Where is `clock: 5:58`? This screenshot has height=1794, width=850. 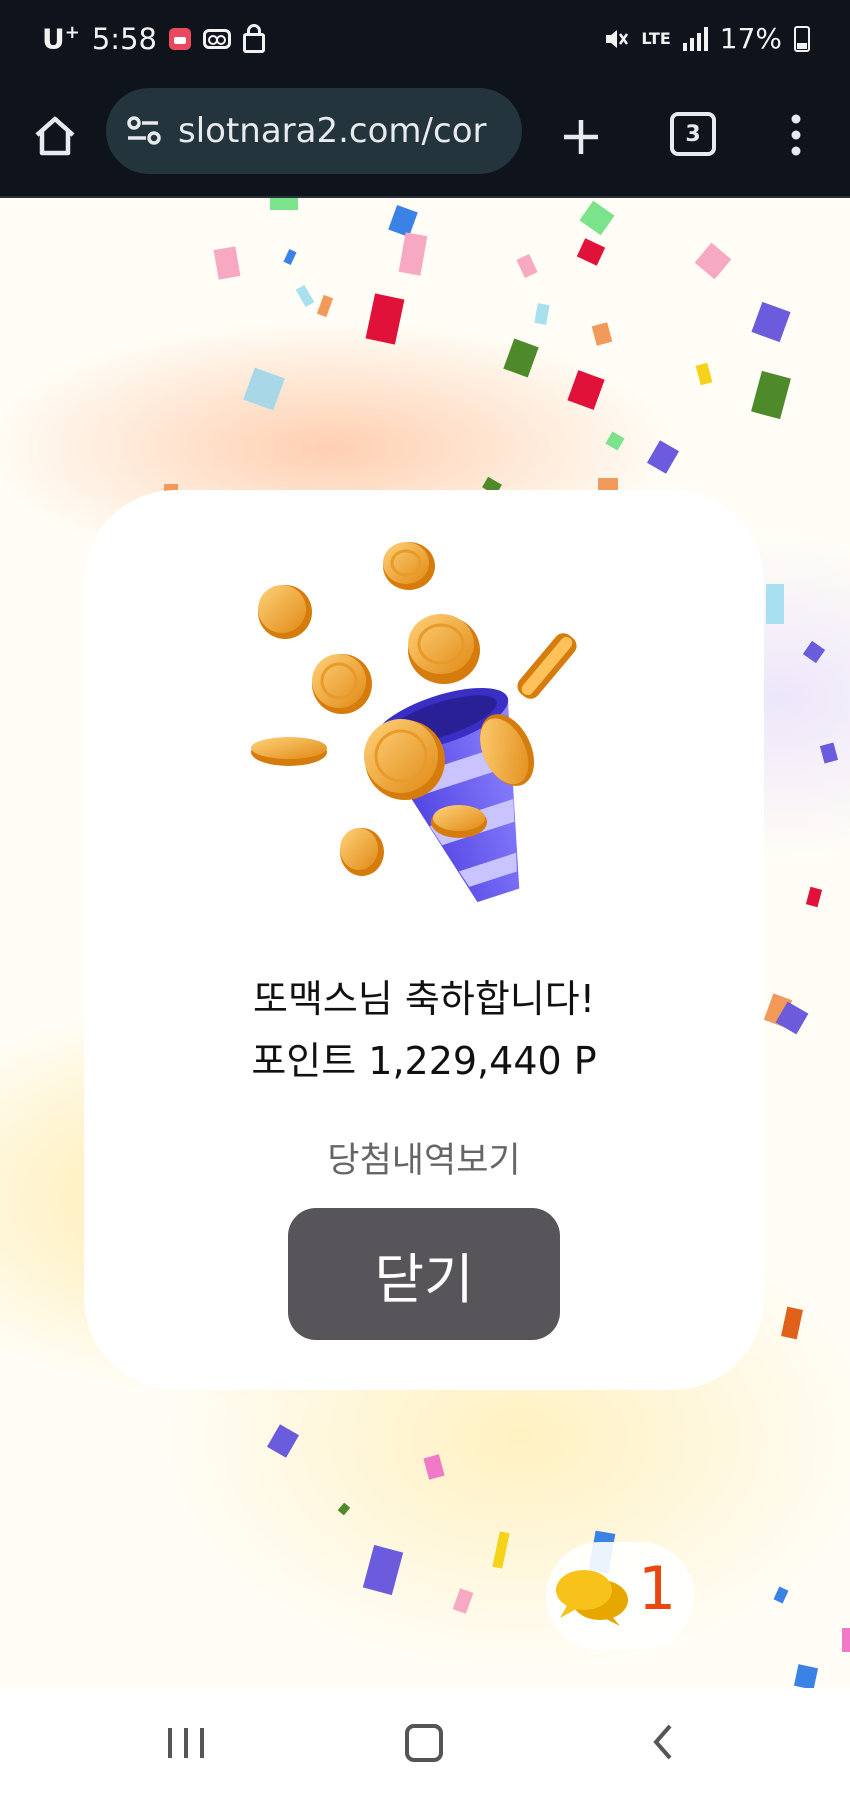 clock: 5:58 is located at coordinates (124, 39).